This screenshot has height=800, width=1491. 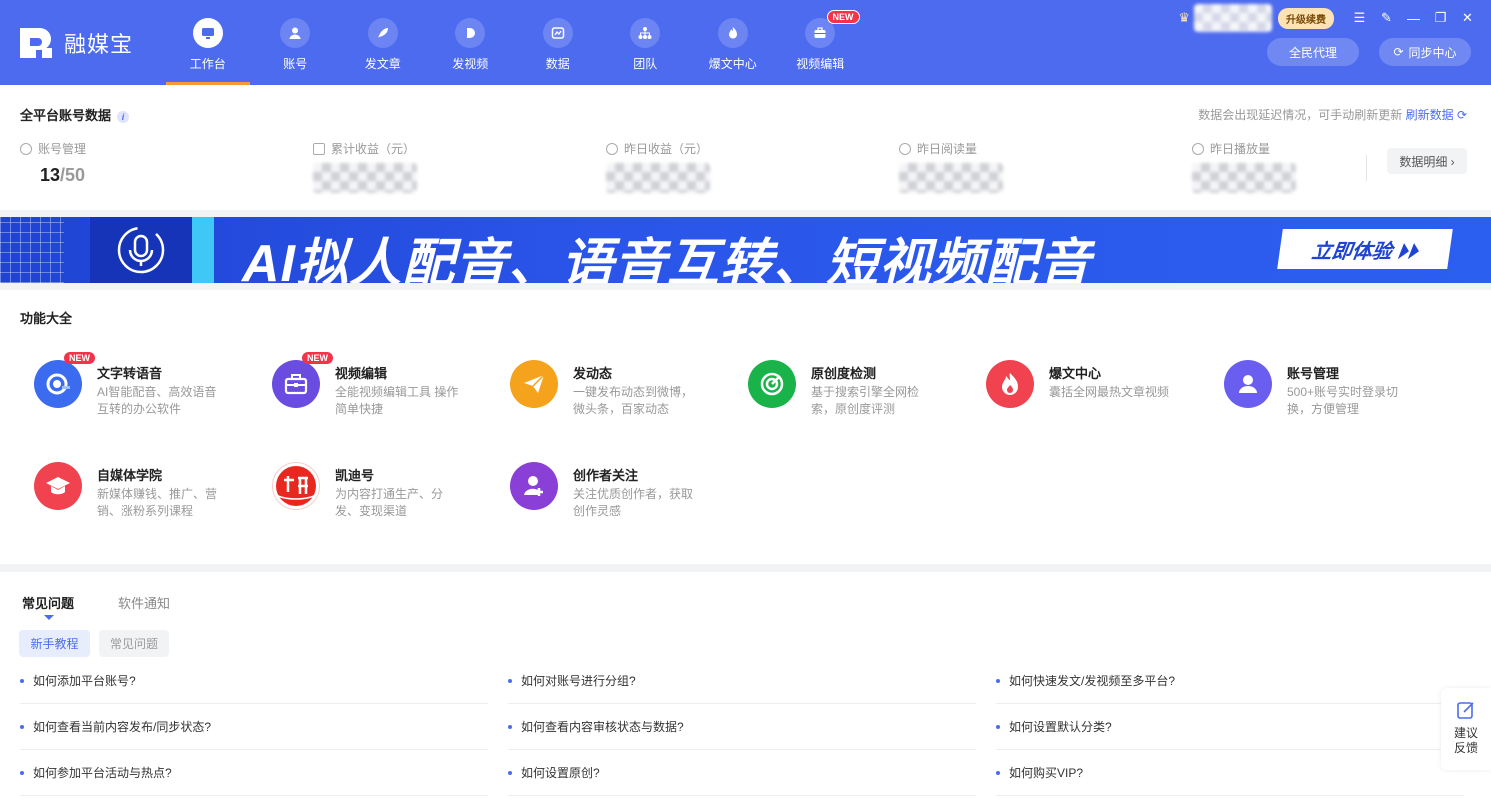 I want to click on chip-beginner-tutorial: 新手教程, so click(x=54, y=643).